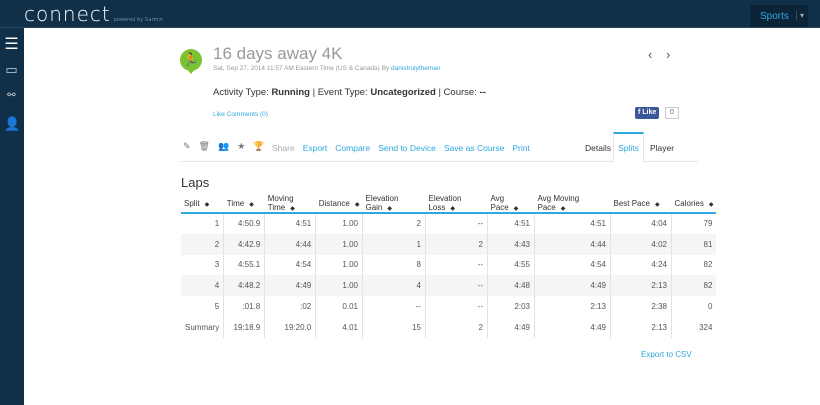 This screenshot has height=405, width=820. I want to click on facebook-like-button: f Like, so click(647, 113).